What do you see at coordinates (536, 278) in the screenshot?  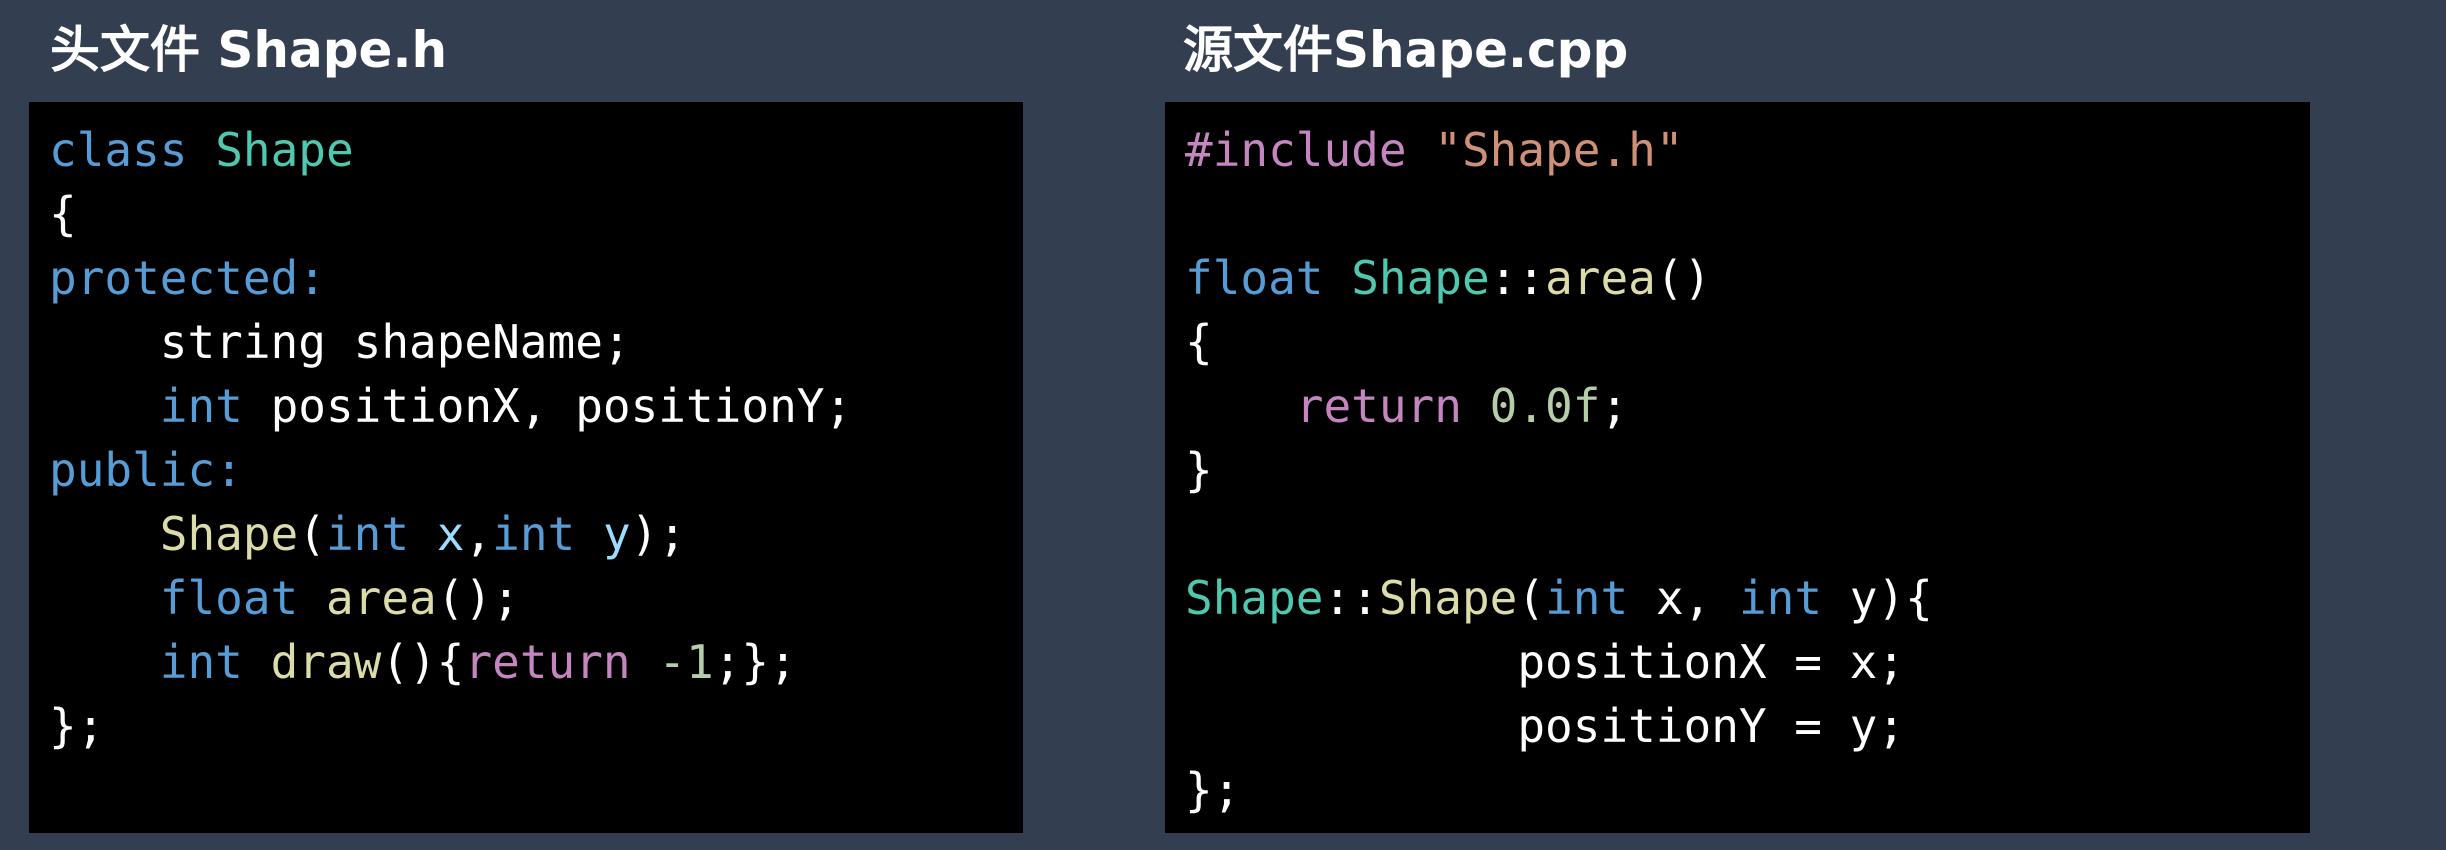 I see `code-line: protected:` at bounding box center [536, 278].